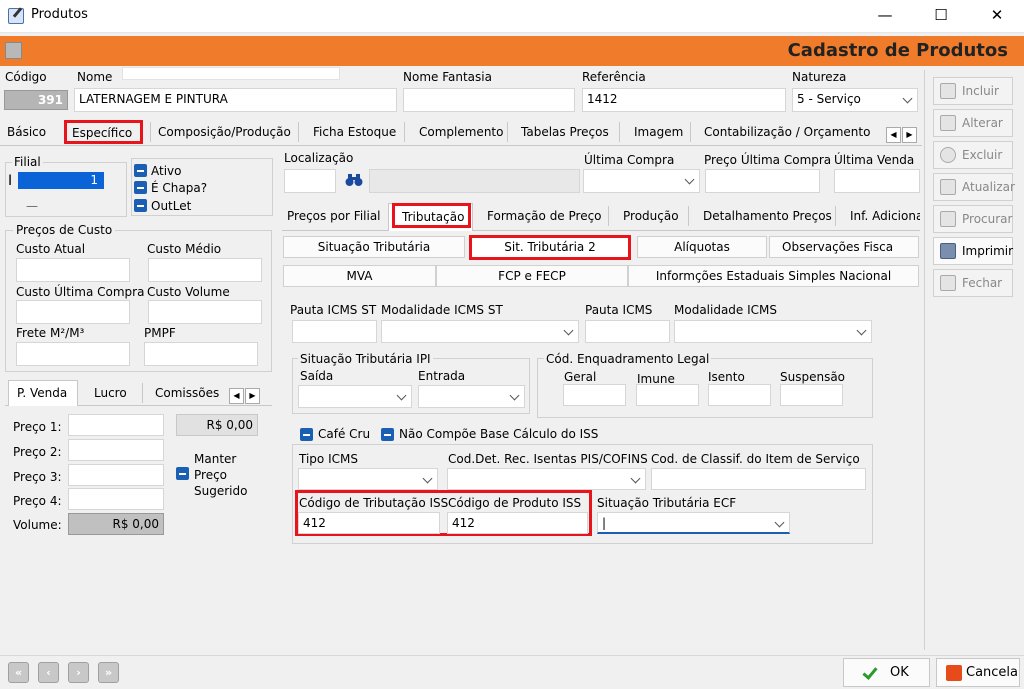 The height and width of the screenshot is (689, 1024). What do you see at coordinates (565, 132) in the screenshot?
I see `tab-tabelas-precos: Tabelas Preços` at bounding box center [565, 132].